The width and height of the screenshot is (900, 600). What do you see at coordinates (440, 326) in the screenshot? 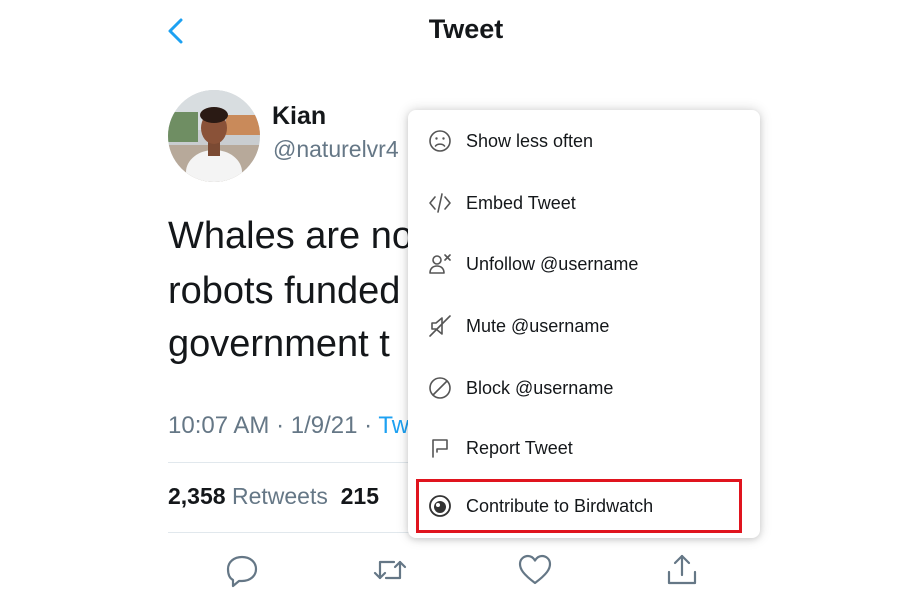
I see `mute-icon` at bounding box center [440, 326].